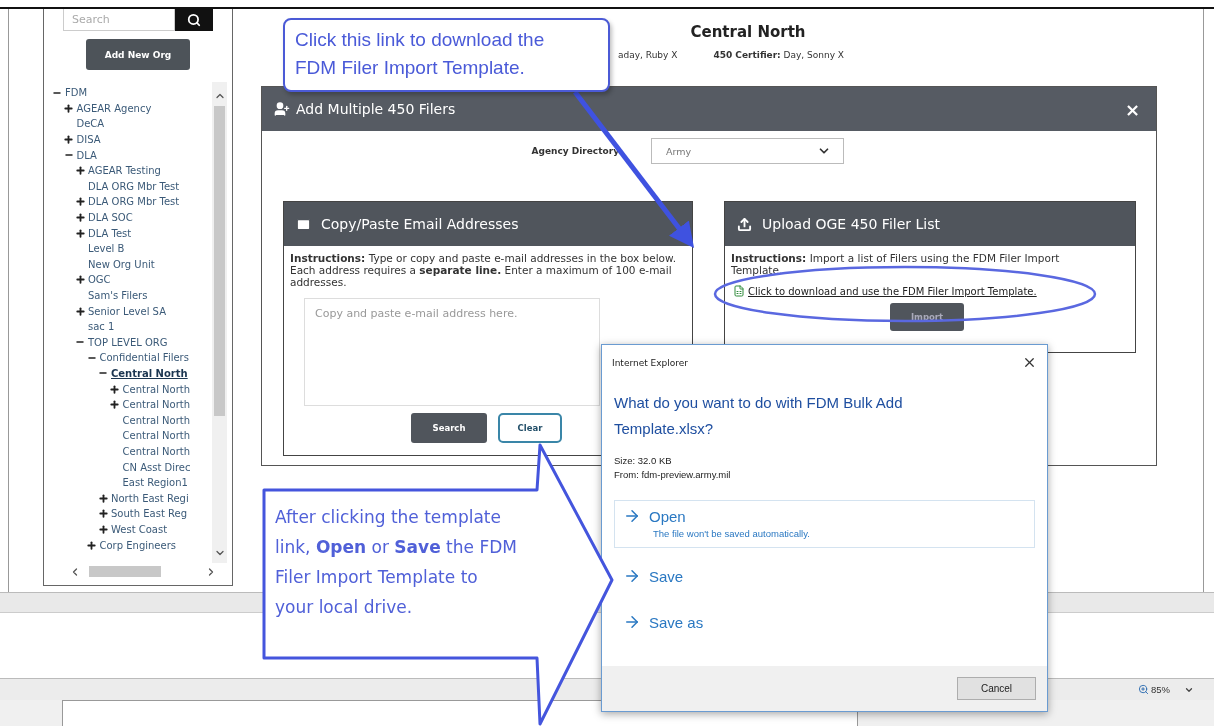 This screenshot has height=726, width=1214. I want to click on page-title: Central North, so click(748, 32).